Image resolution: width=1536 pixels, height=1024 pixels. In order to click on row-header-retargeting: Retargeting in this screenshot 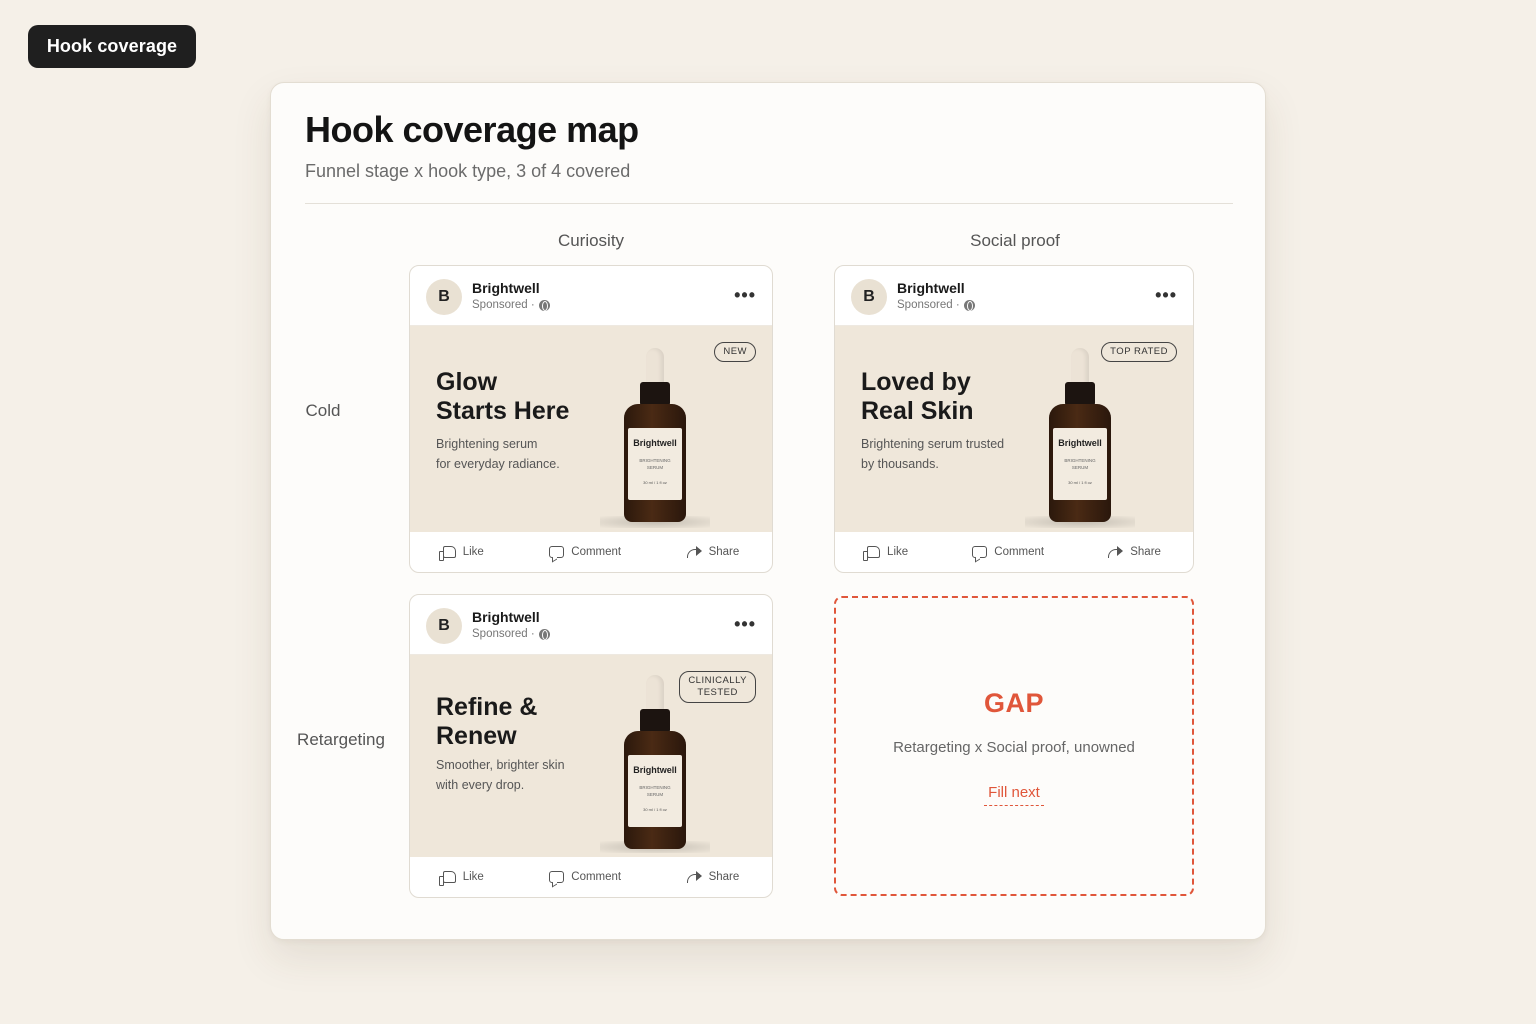, I will do `click(341, 739)`.